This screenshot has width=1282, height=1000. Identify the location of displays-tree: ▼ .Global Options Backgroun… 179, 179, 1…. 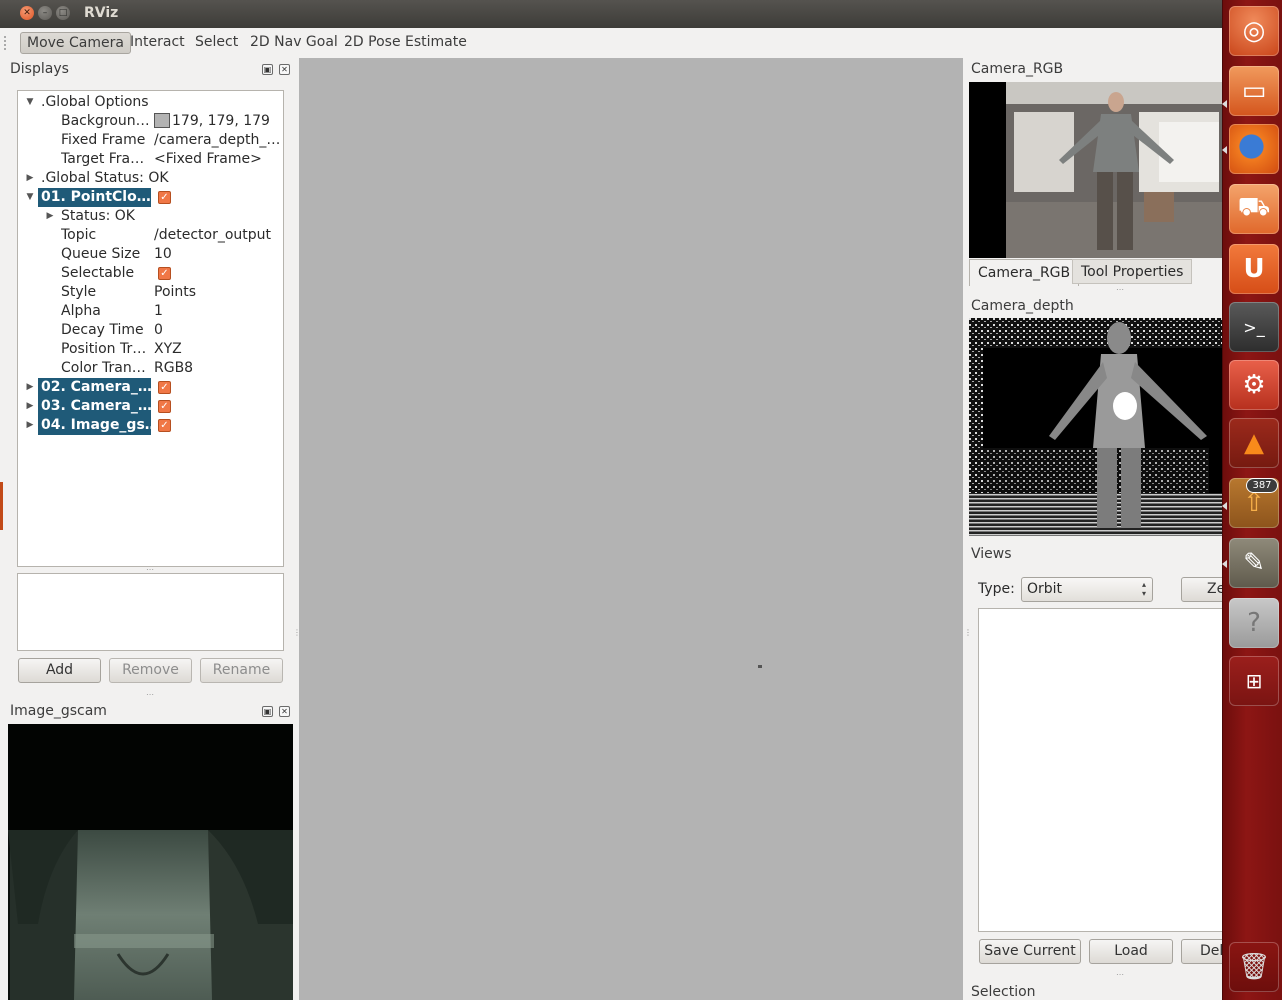
(150, 328).